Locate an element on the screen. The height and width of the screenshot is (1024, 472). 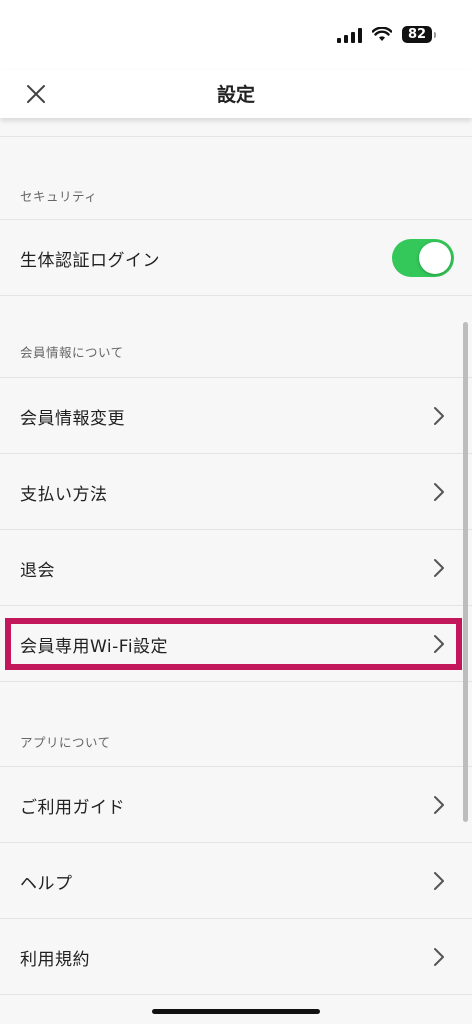
status-icons: 82 is located at coordinates (386, 34).